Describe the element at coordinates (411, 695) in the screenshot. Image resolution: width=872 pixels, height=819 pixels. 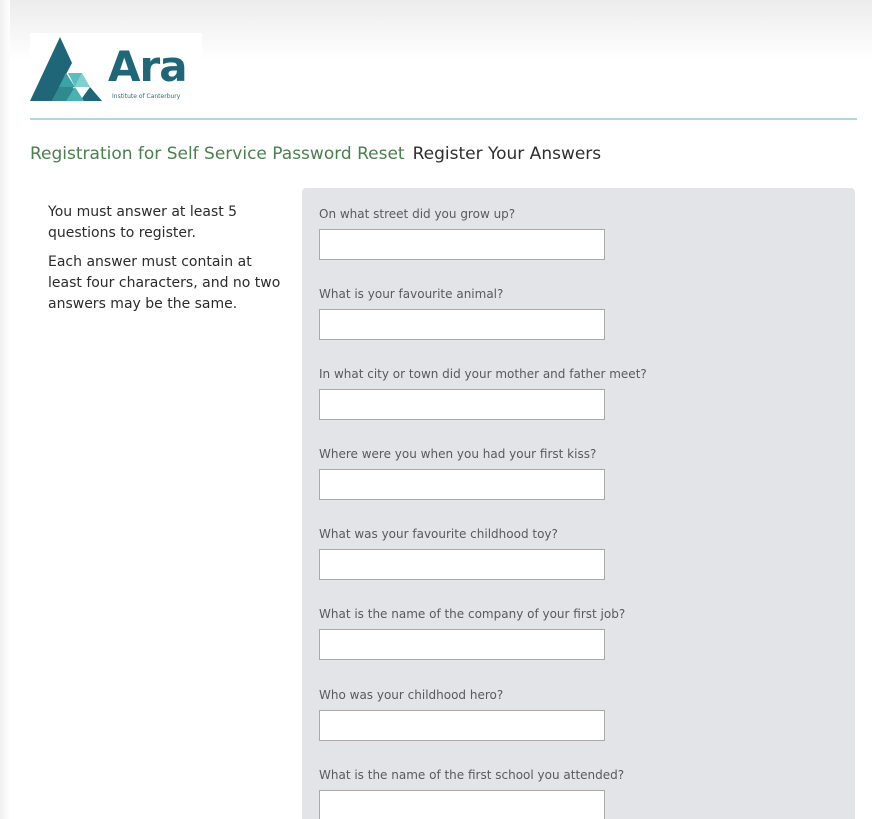
I see `question-label: Who was your childhood hero?` at that location.